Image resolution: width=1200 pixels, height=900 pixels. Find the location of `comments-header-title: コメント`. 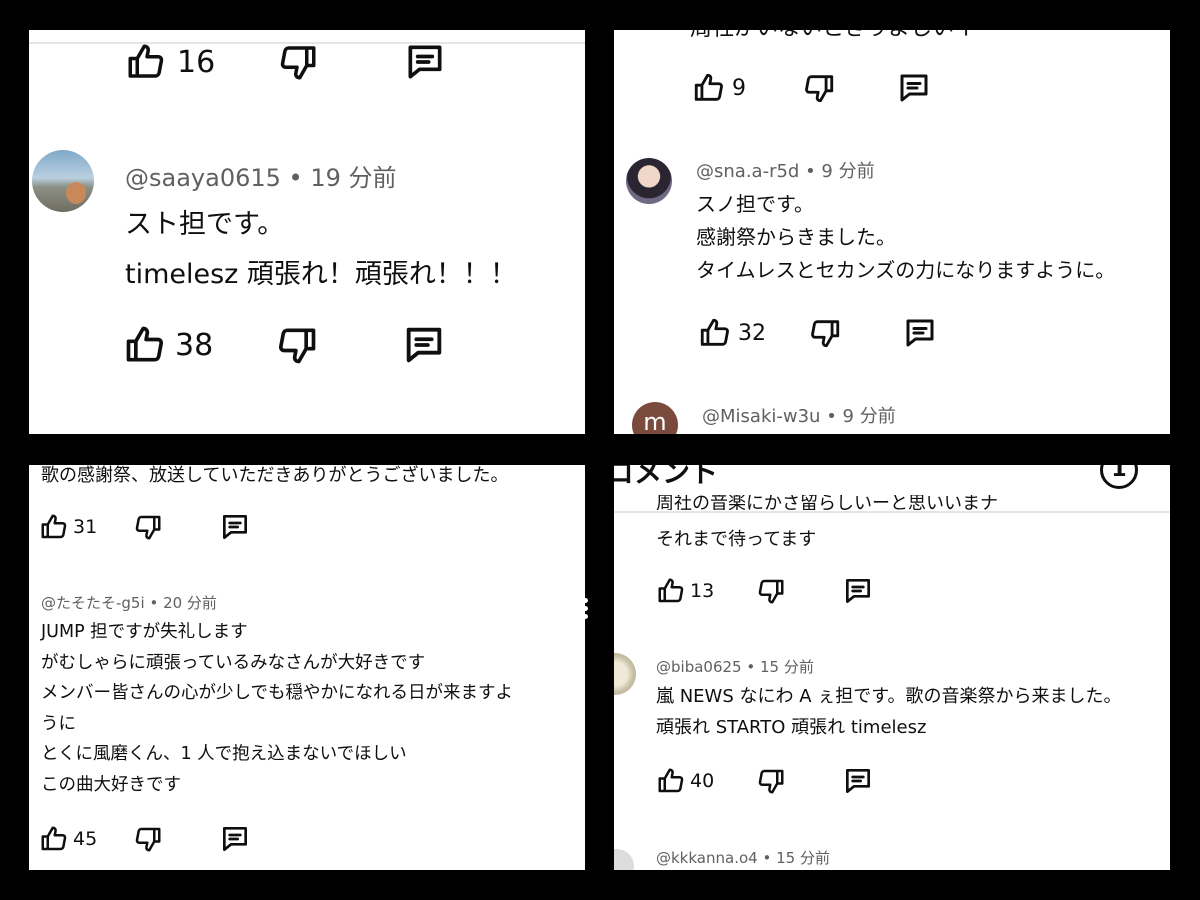

comments-header-title: コメント is located at coordinates (666, 477).